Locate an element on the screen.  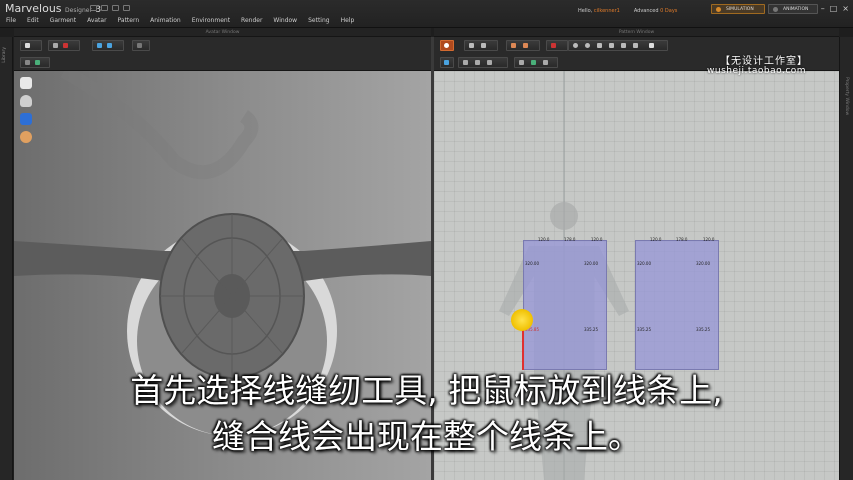
pattern-piece-back is located at coordinates (677, 305).